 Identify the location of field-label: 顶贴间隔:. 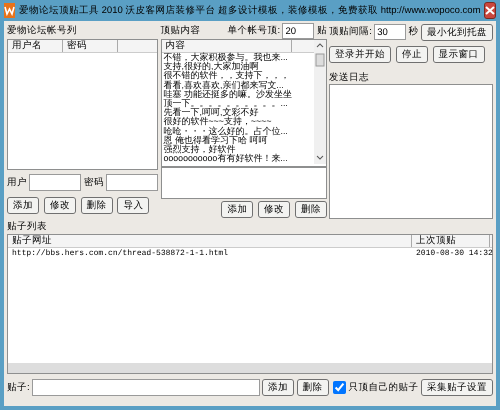
(350, 32).